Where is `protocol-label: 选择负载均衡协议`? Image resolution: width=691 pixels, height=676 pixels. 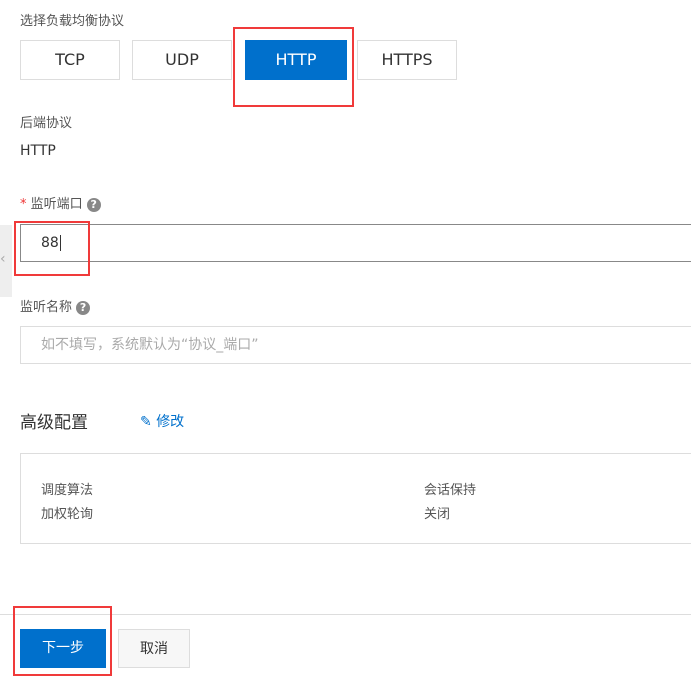 protocol-label: 选择负载均衡协议 is located at coordinates (72, 21).